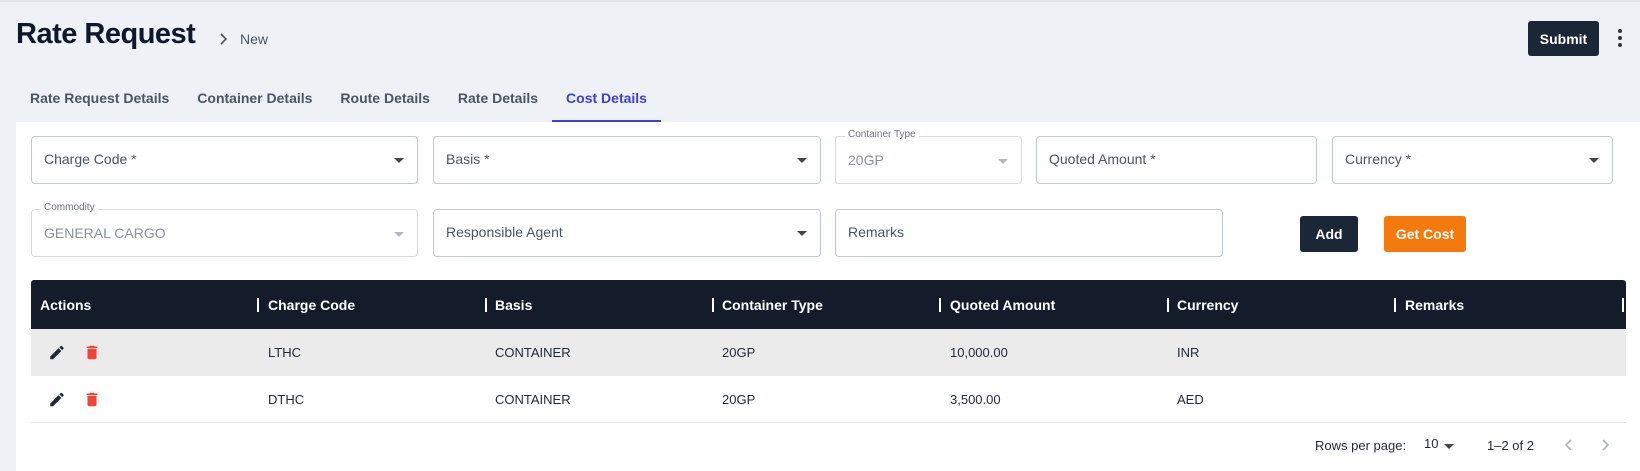  What do you see at coordinates (90, 159) in the screenshot?
I see `charge-code-placeholder: Charge Code *` at bounding box center [90, 159].